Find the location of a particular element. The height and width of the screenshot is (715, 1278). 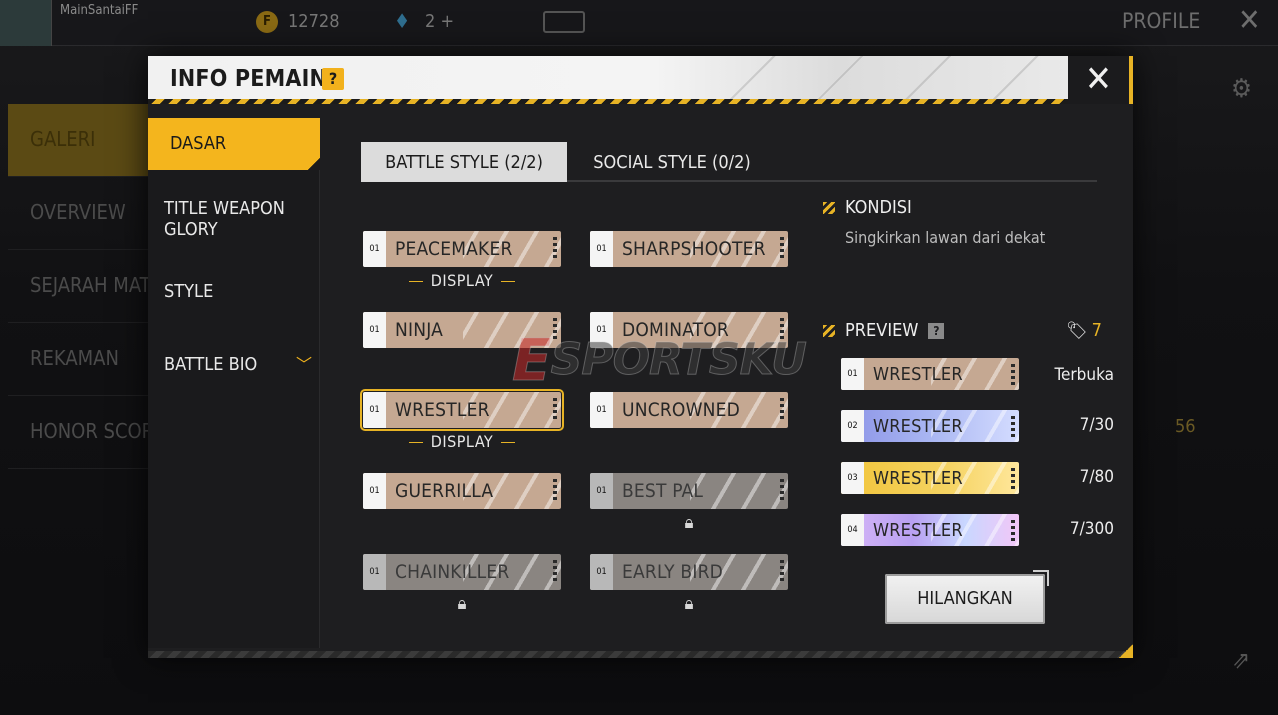

preview-level-2: 02 WRESTLER is located at coordinates (930, 426).